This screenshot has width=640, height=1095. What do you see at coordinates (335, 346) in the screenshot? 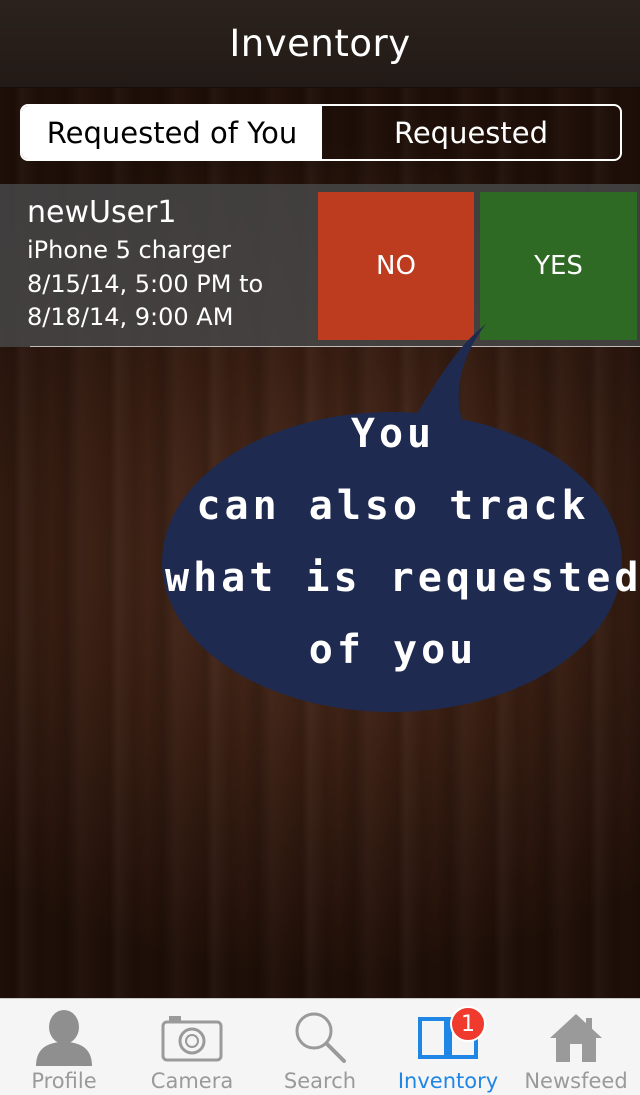
I see `row-divider` at bounding box center [335, 346].